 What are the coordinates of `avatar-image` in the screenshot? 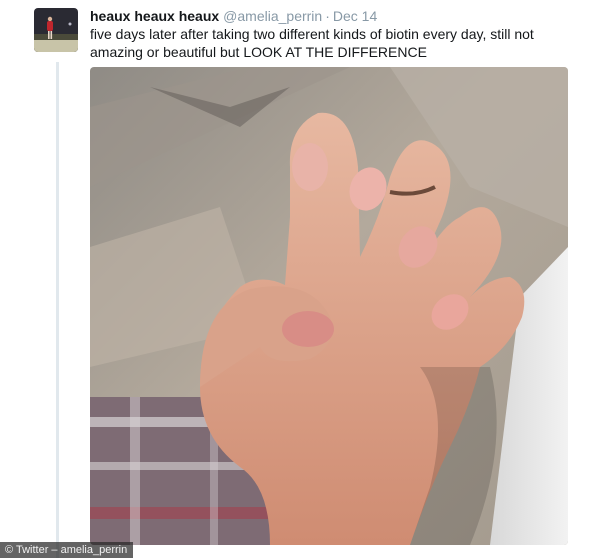 It's located at (56, 30).